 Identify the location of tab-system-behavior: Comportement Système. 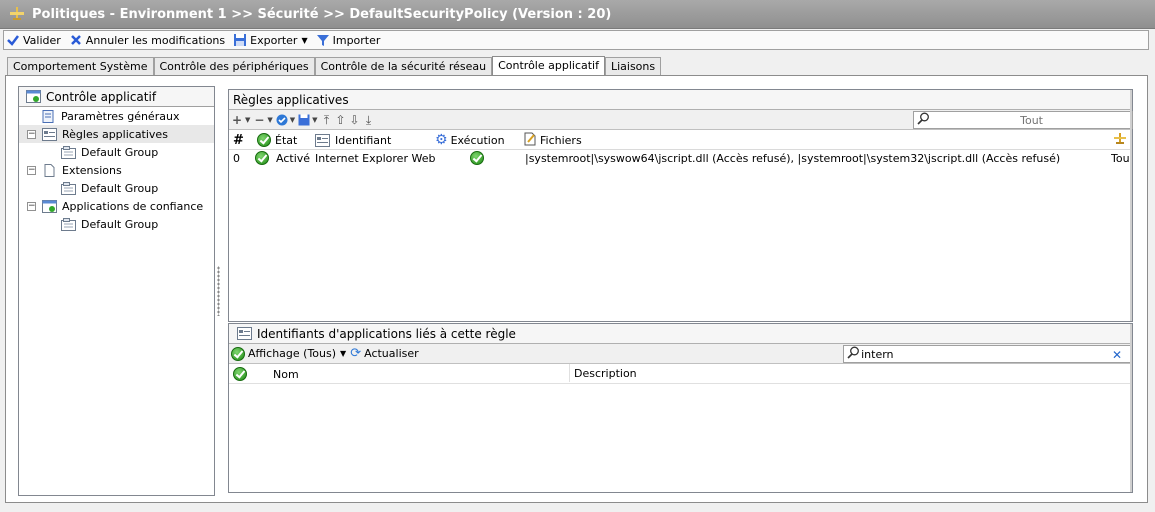
(80, 66).